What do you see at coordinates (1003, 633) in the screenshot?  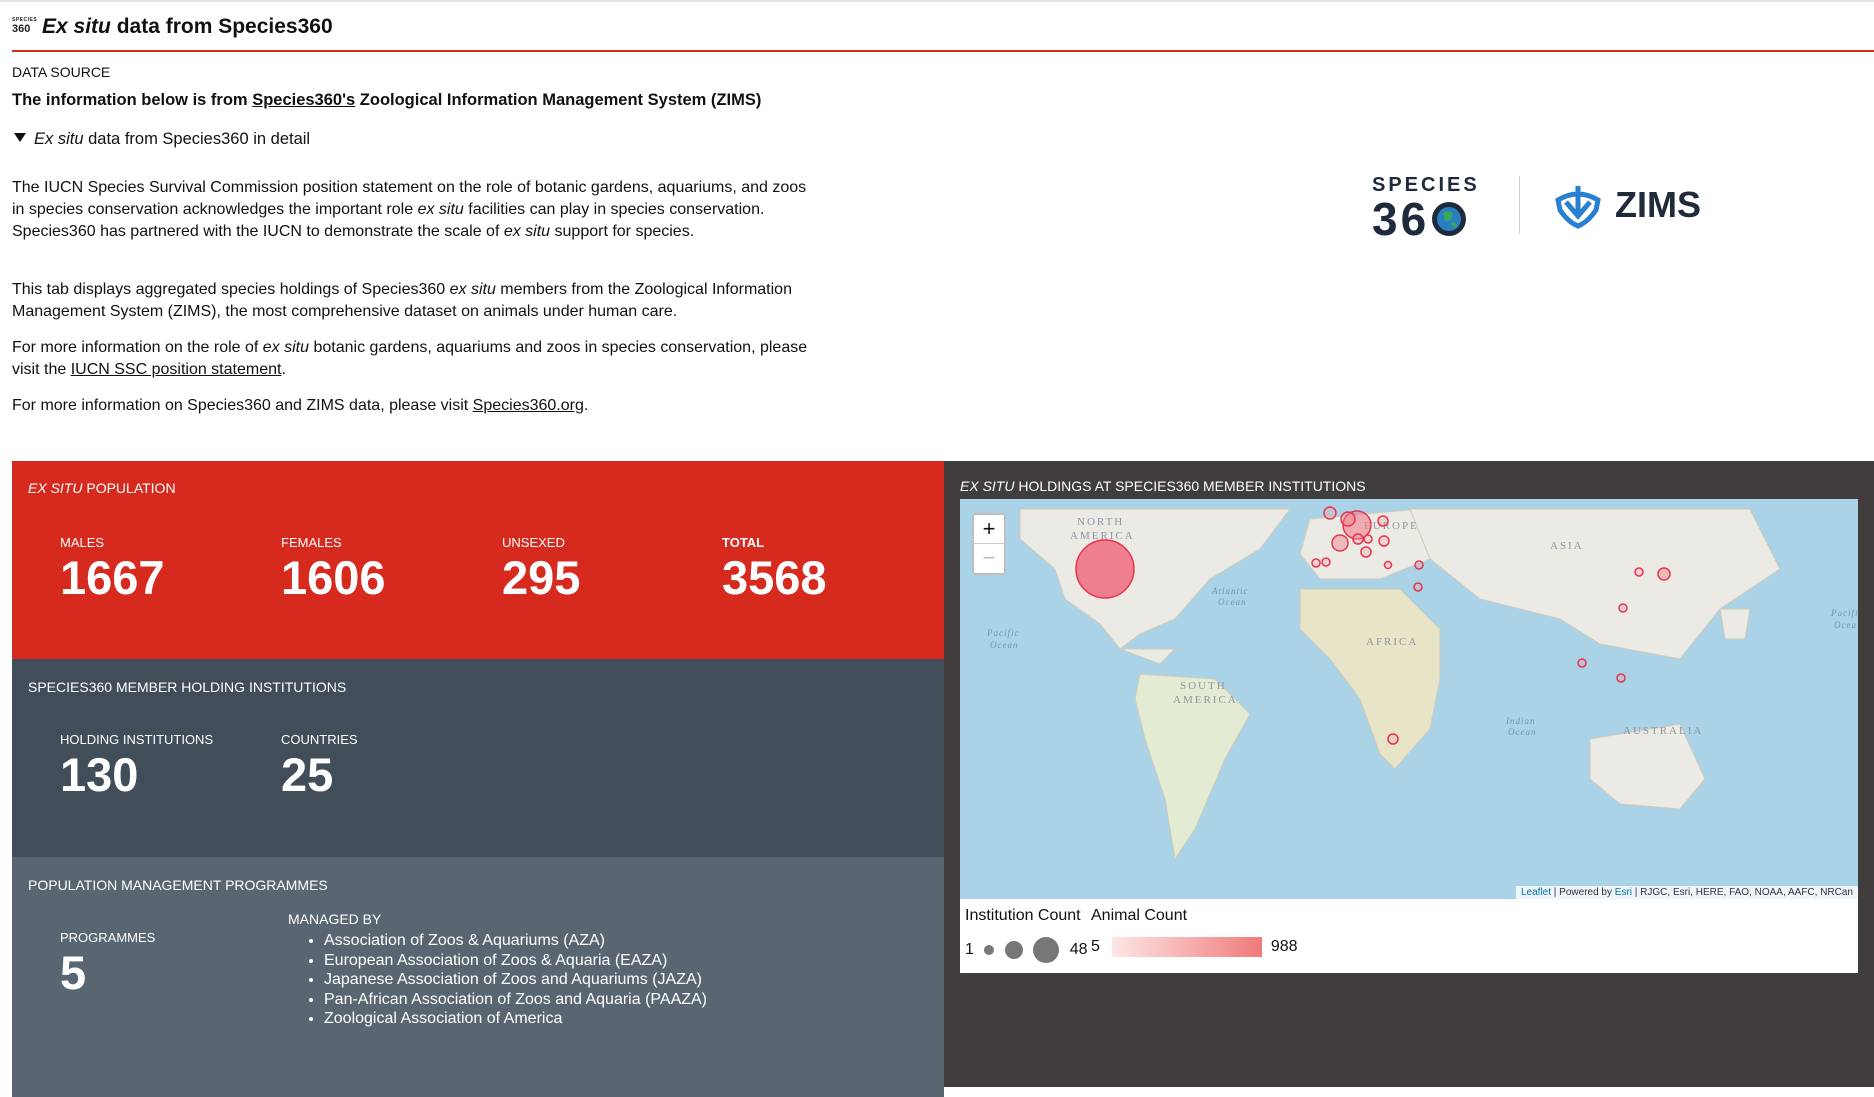 I see `pacific-label: Pacific` at bounding box center [1003, 633].